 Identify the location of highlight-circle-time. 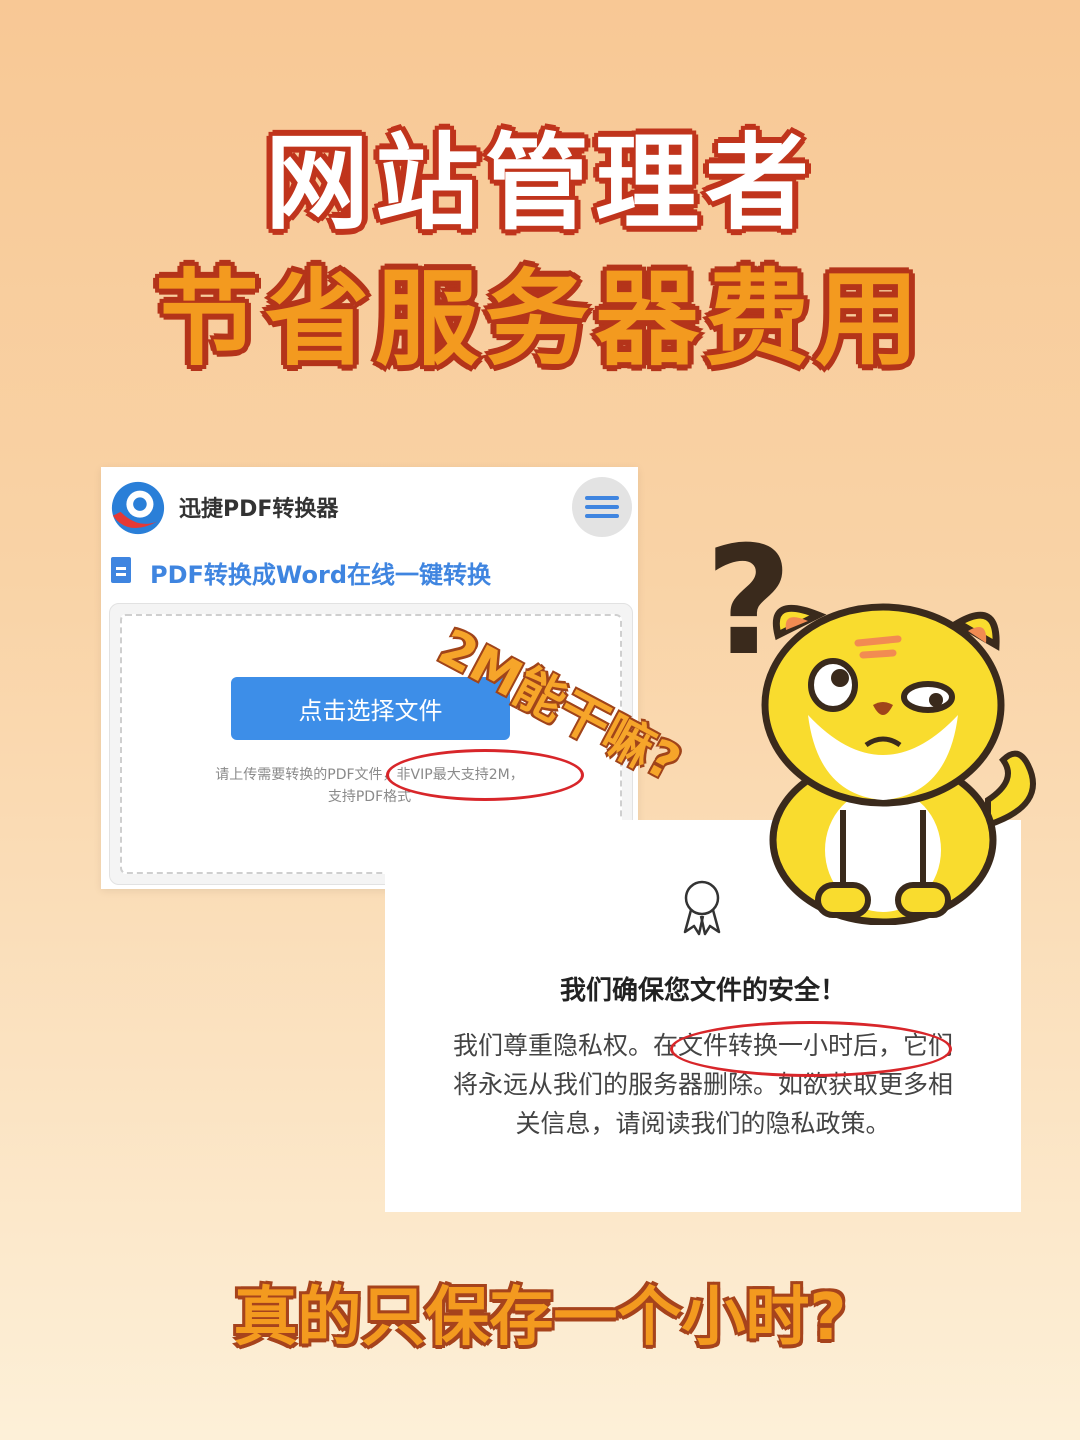
(811, 1049).